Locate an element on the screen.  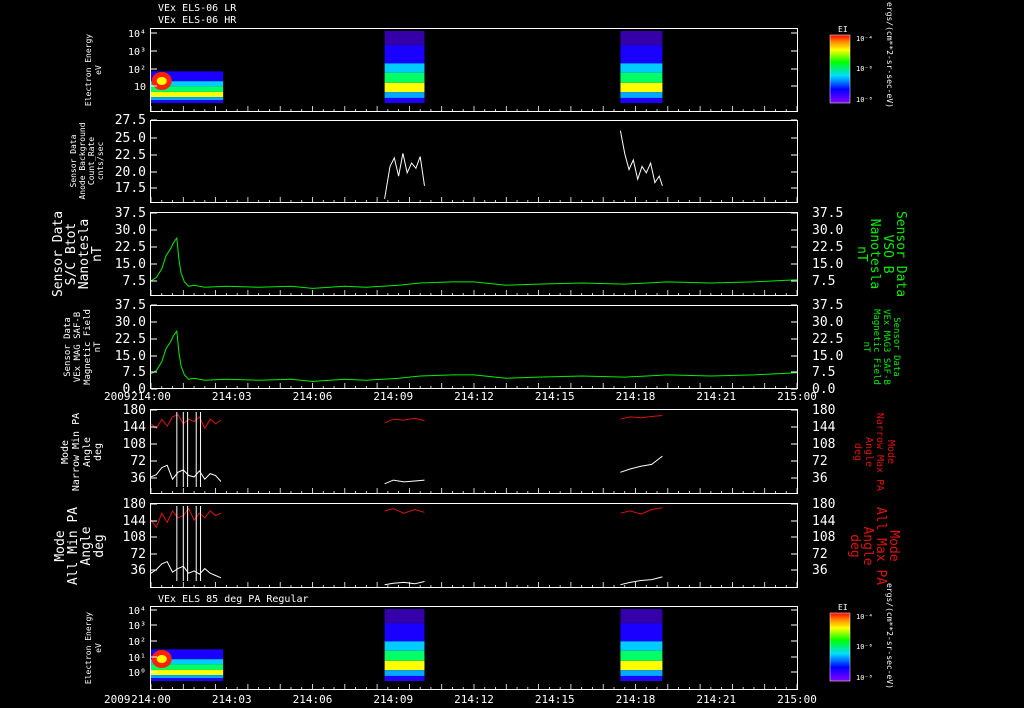
ylabel-line: cnts/sec is located at coordinates (100, 161).